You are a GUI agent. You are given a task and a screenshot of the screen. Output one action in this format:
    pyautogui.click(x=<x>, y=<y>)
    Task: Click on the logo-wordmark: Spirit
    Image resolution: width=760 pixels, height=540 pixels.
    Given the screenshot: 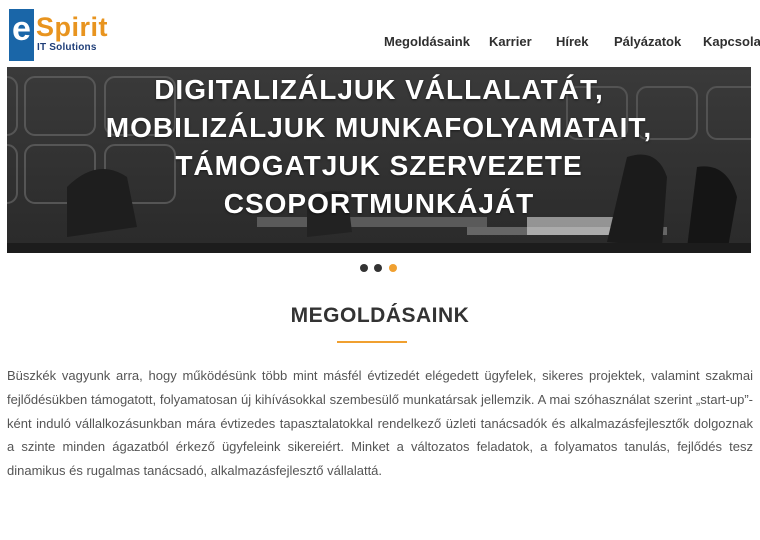 What is the action you would take?
    pyautogui.click(x=72, y=27)
    